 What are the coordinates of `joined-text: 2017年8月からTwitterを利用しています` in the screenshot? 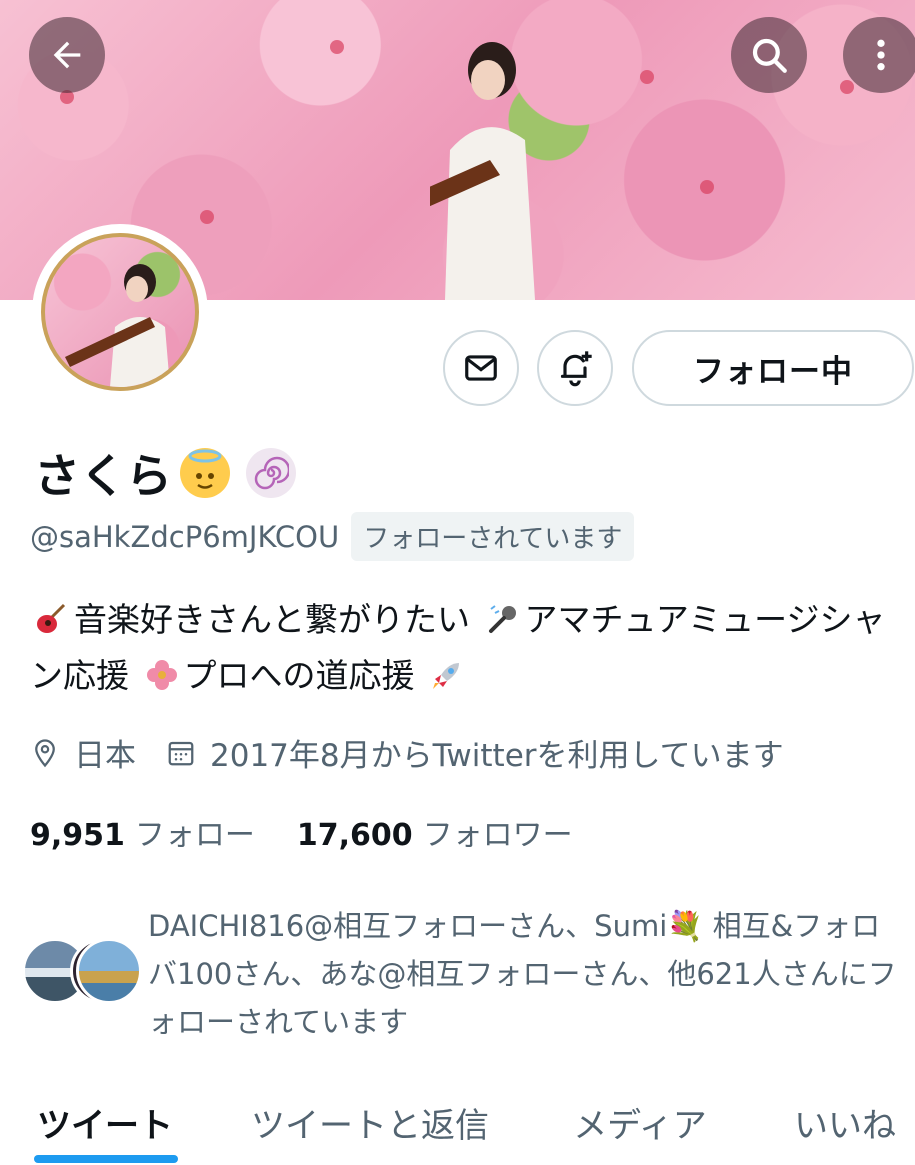 It's located at (497, 756).